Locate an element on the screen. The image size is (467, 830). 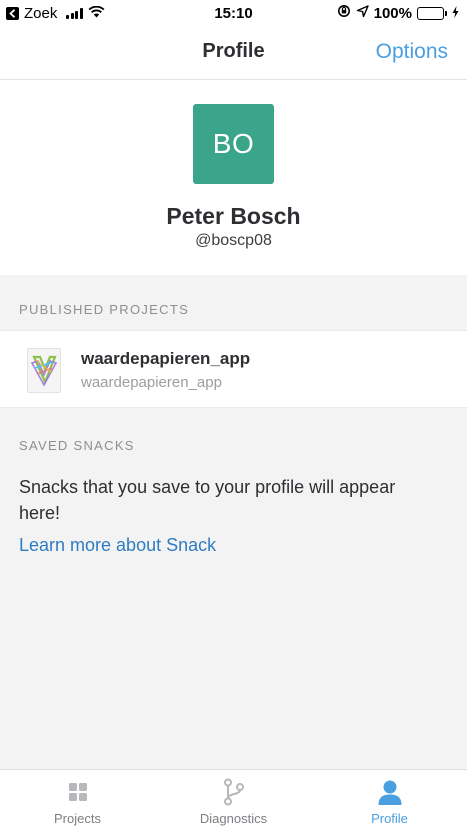
back-to-app-icon is located at coordinates (12, 13).